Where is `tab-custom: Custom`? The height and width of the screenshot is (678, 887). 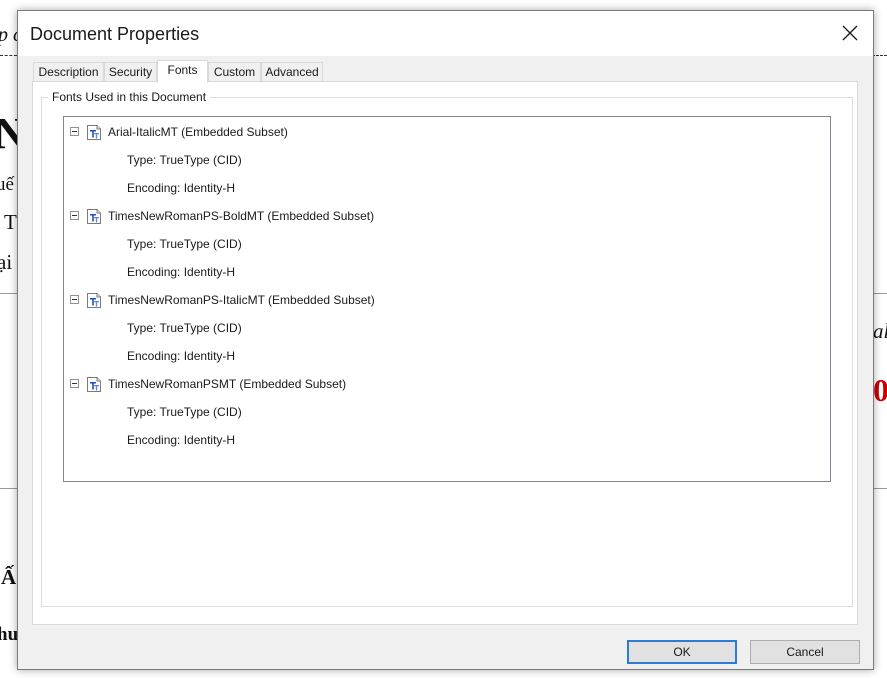 tab-custom: Custom is located at coordinates (234, 72).